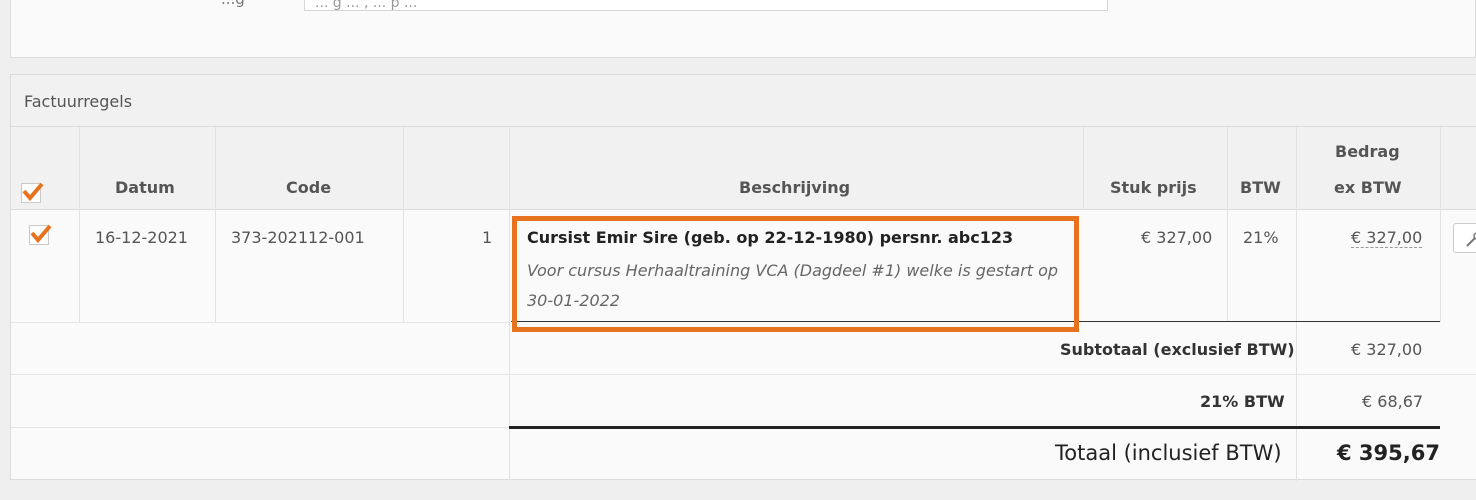 Image resolution: width=1476 pixels, height=500 pixels. What do you see at coordinates (1177, 237) in the screenshot?
I see `row-stuk-prijs: € 327,00` at bounding box center [1177, 237].